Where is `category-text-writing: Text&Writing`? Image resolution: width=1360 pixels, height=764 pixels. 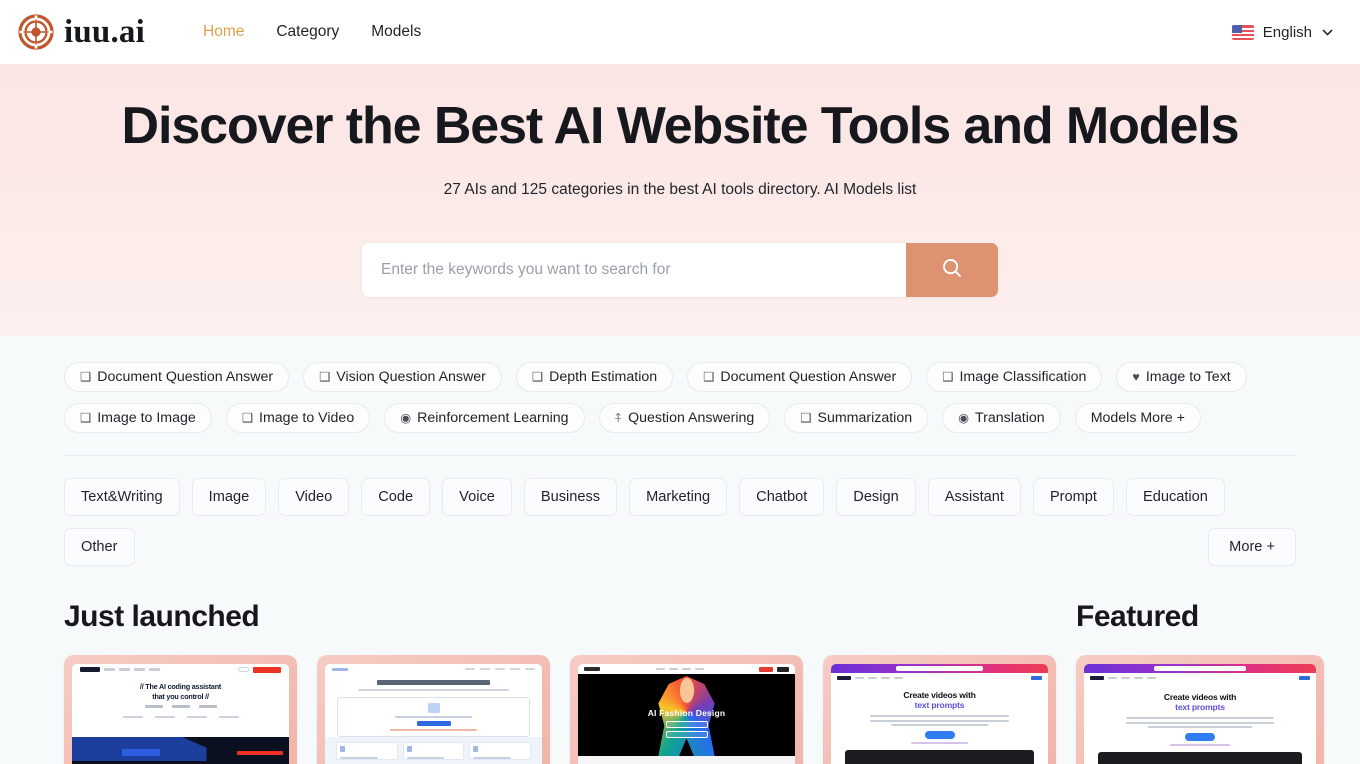 category-text-writing: Text&Writing is located at coordinates (122, 497).